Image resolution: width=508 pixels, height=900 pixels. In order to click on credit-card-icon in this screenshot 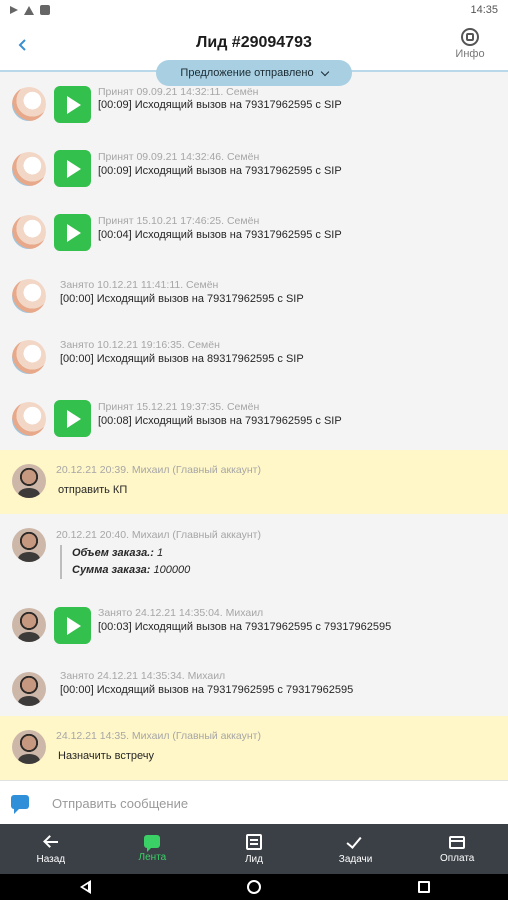, I will do `click(457, 842)`.